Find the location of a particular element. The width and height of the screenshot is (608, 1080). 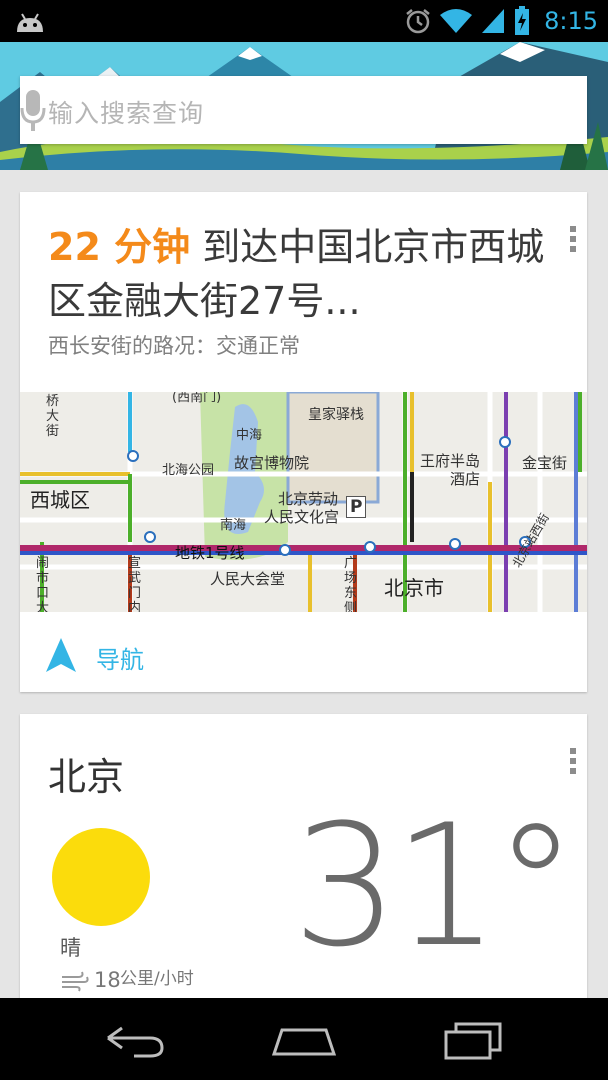

map-label: 西城区 is located at coordinates (60, 500).